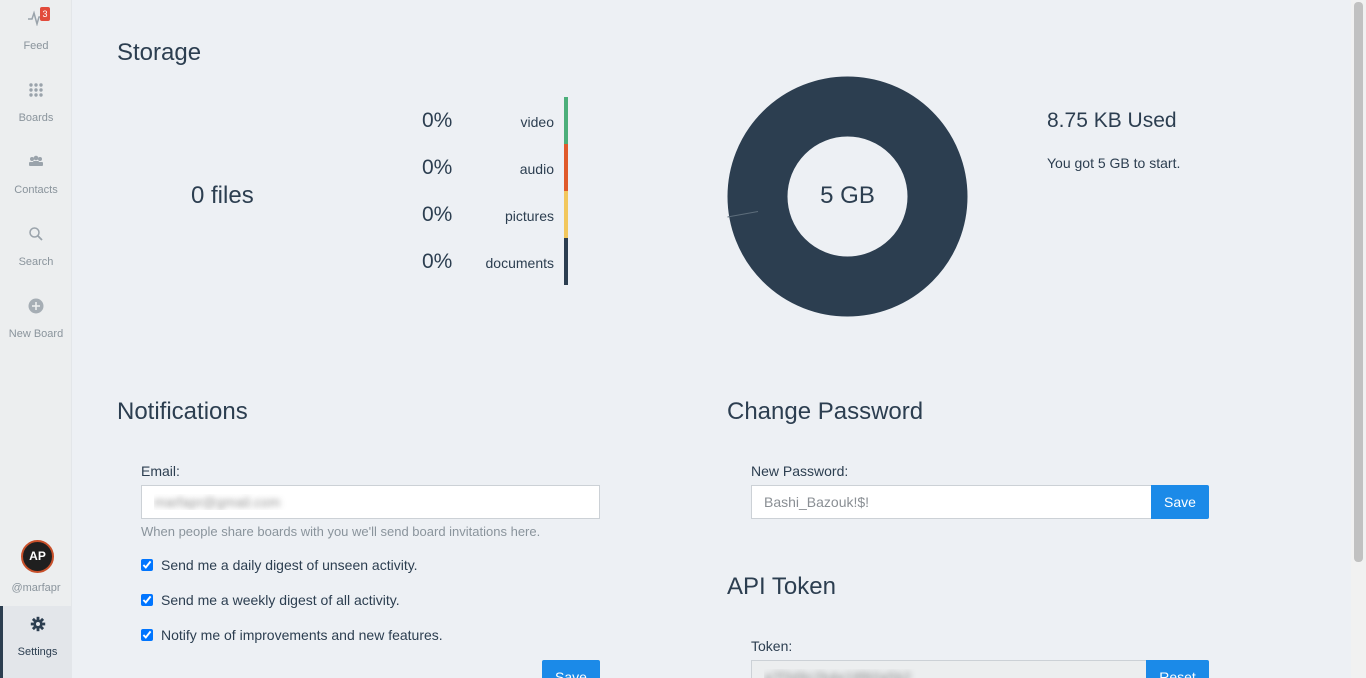 The height and width of the screenshot is (678, 1366). I want to click on weekly-digest-checkbox, so click(147, 600).